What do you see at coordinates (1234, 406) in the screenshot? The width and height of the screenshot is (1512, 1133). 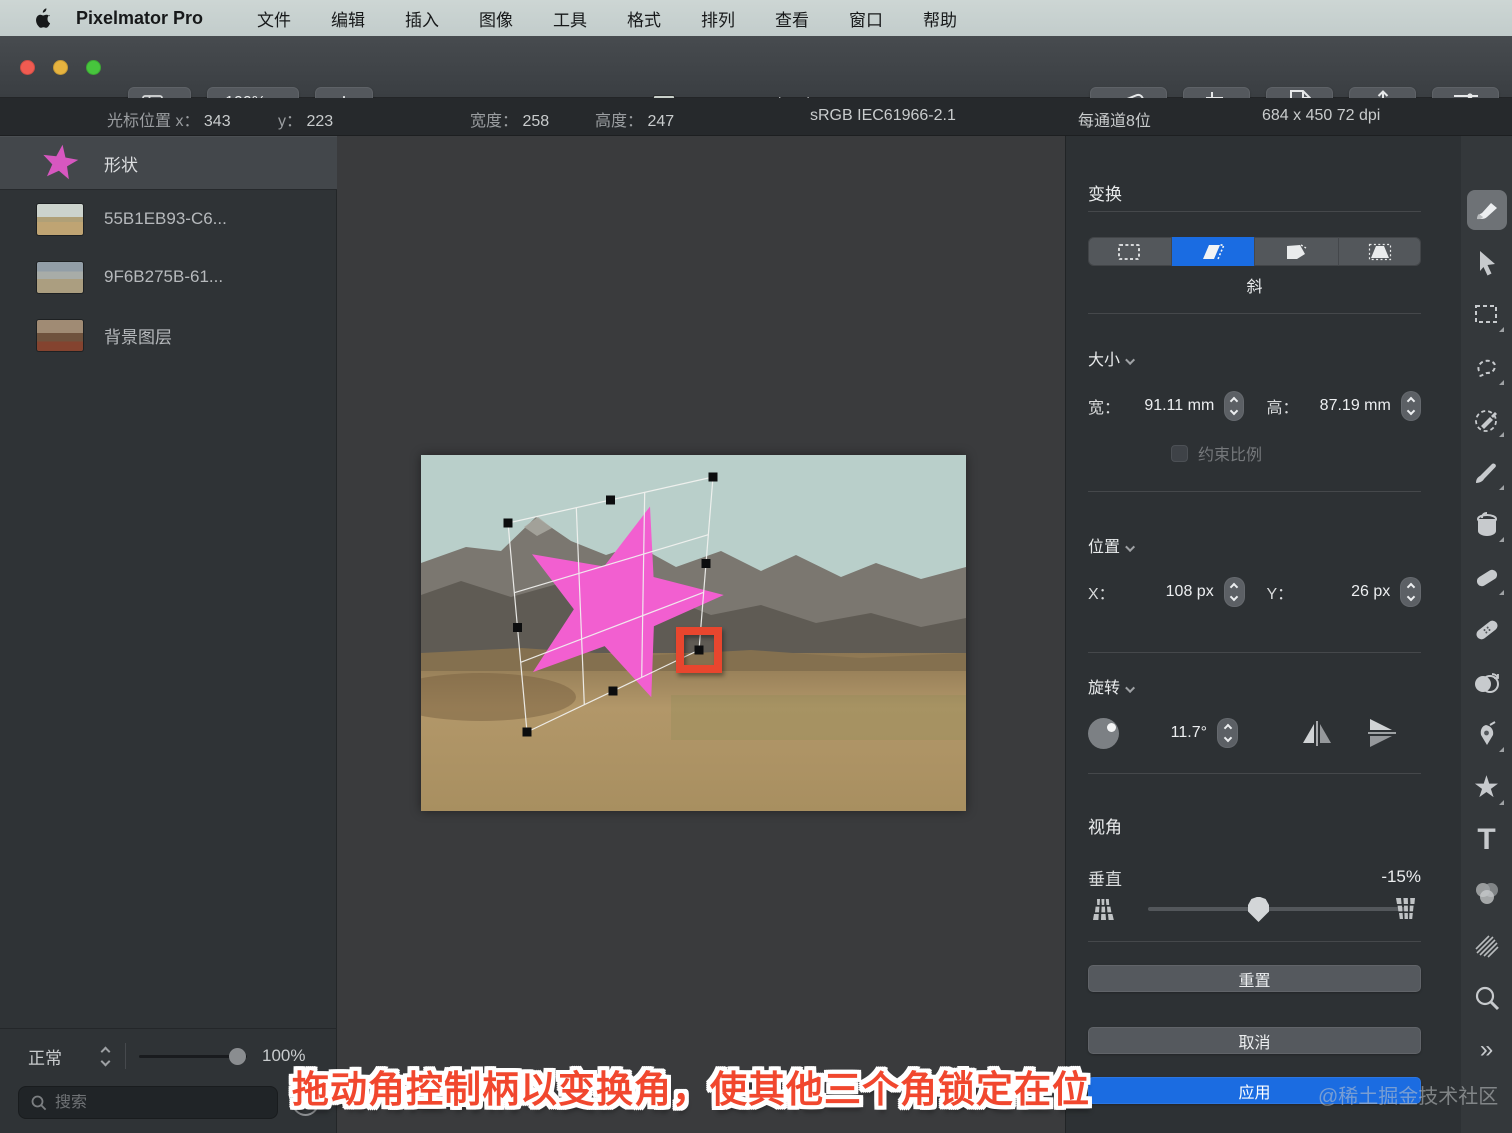 I see `width-stepper` at bounding box center [1234, 406].